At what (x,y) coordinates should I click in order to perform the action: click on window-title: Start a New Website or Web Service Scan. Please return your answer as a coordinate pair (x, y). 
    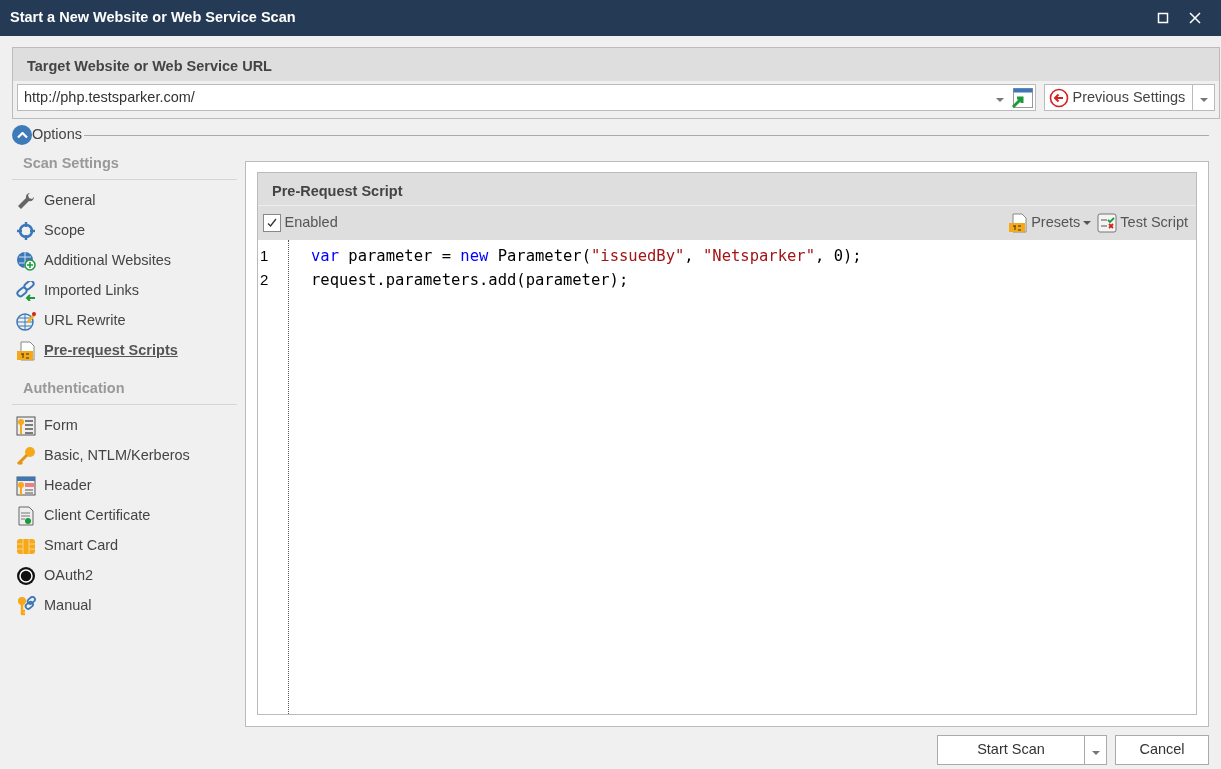
    Looking at the image, I should click on (153, 18).